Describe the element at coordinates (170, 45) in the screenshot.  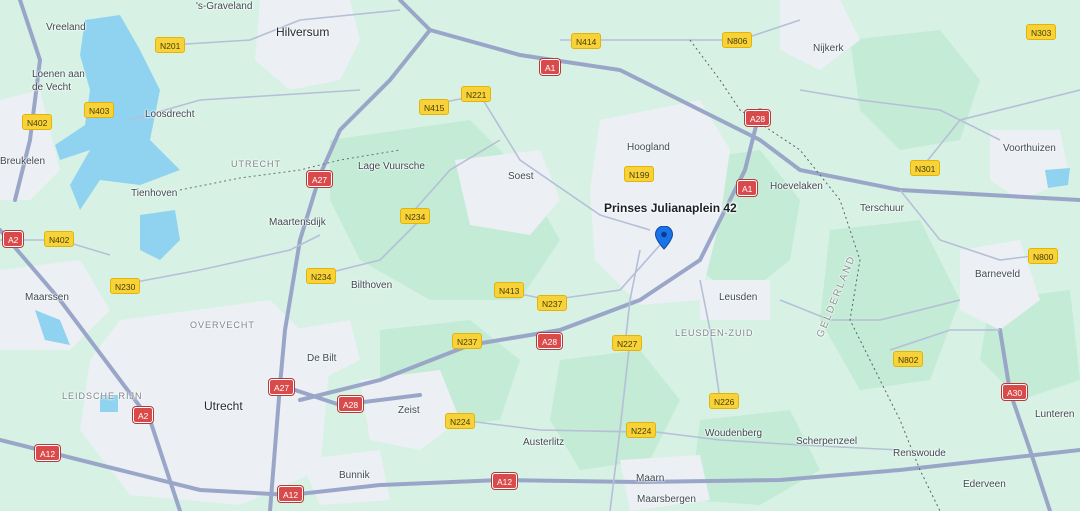
I see `road-shield: N201` at that location.